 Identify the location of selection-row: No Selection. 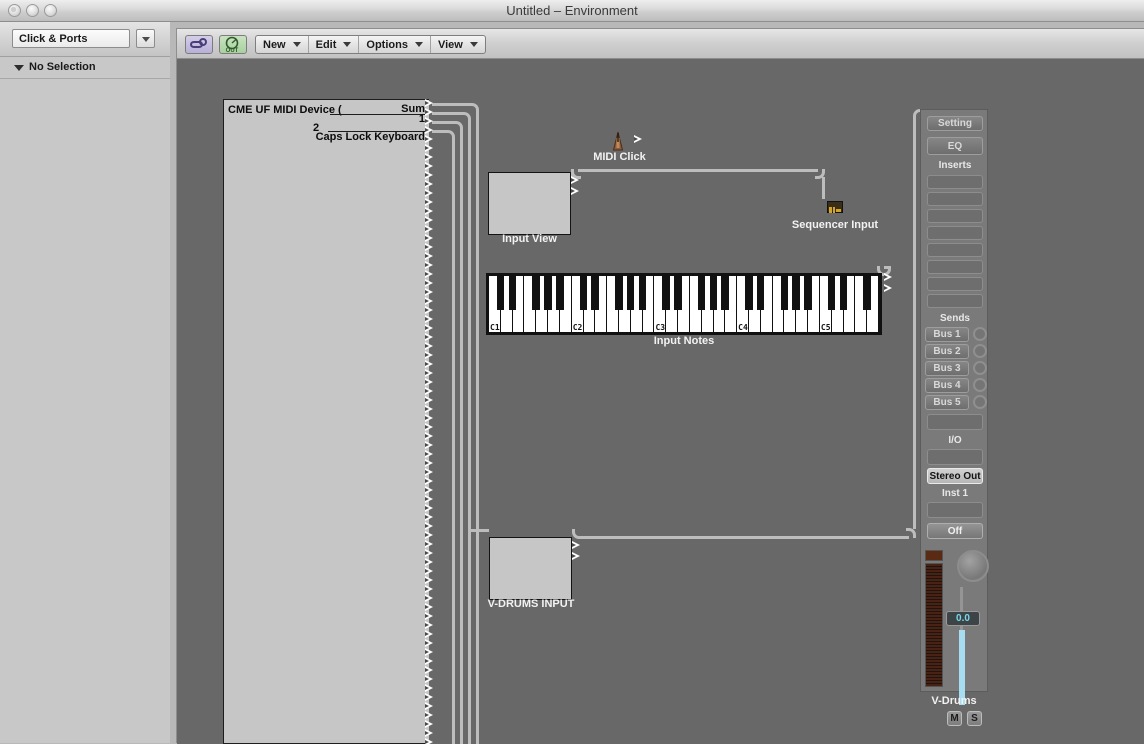
(85, 68).